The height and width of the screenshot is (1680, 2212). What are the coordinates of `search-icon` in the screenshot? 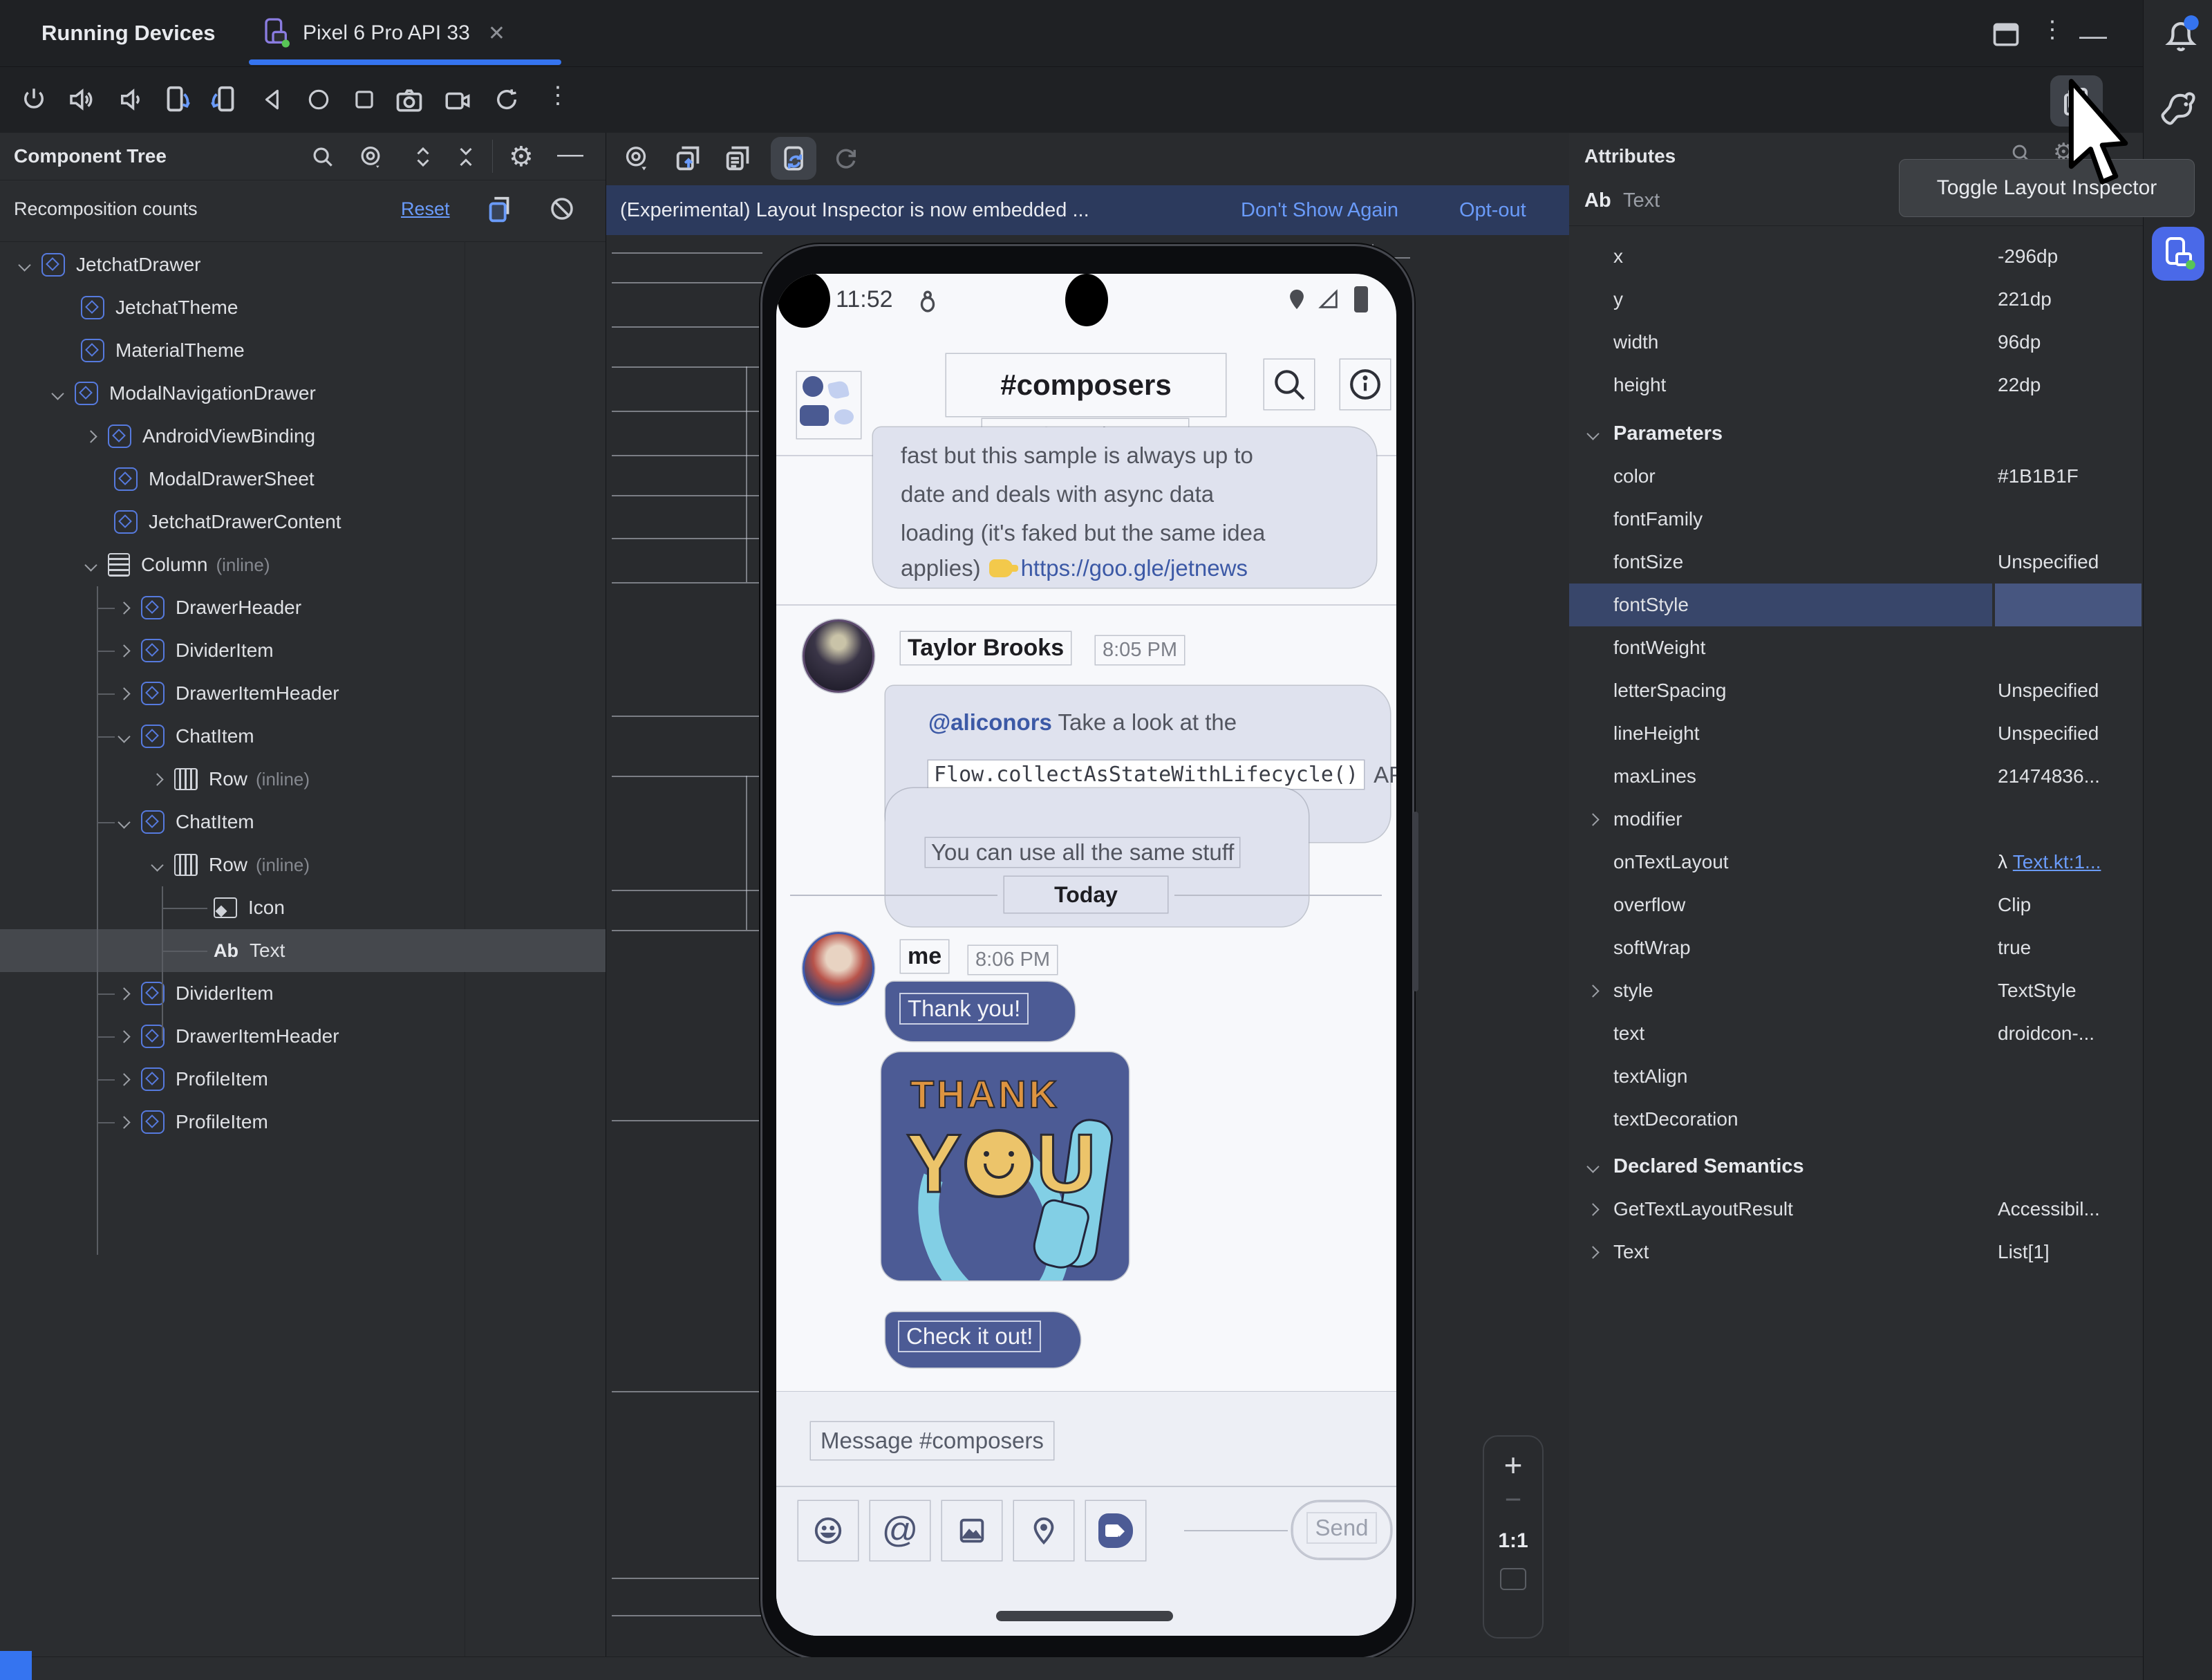 It's located at (323, 157).